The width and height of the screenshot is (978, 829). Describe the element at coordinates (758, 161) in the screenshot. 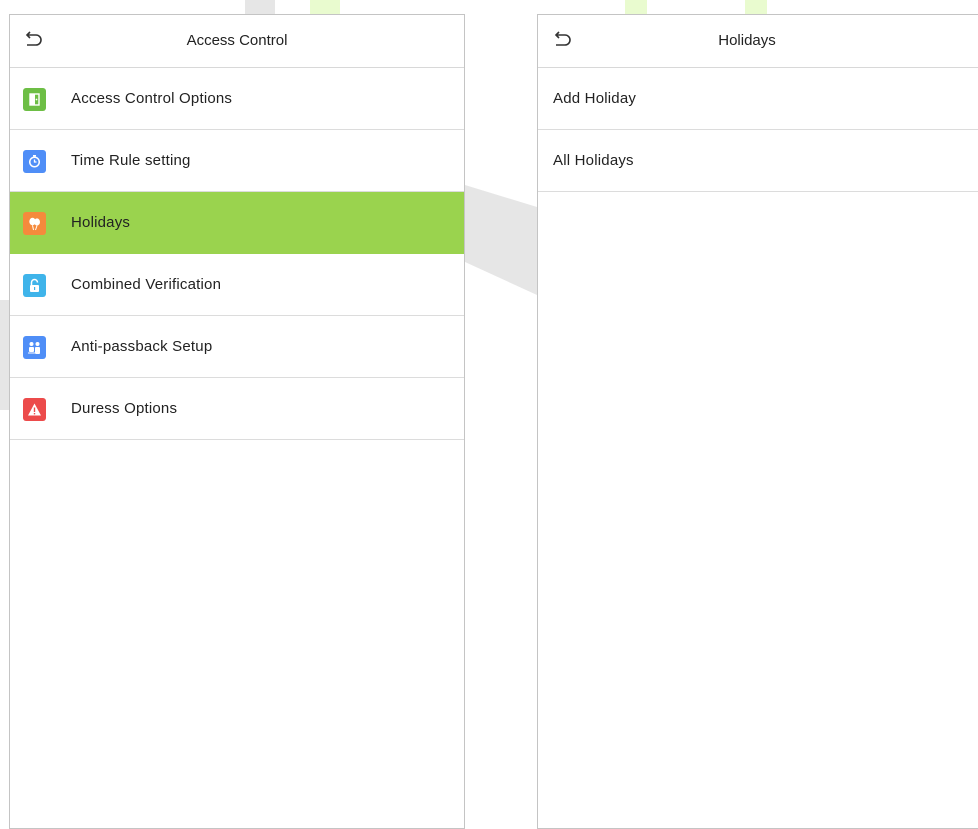

I see `menu-item-all-holidays: All Holidays` at that location.